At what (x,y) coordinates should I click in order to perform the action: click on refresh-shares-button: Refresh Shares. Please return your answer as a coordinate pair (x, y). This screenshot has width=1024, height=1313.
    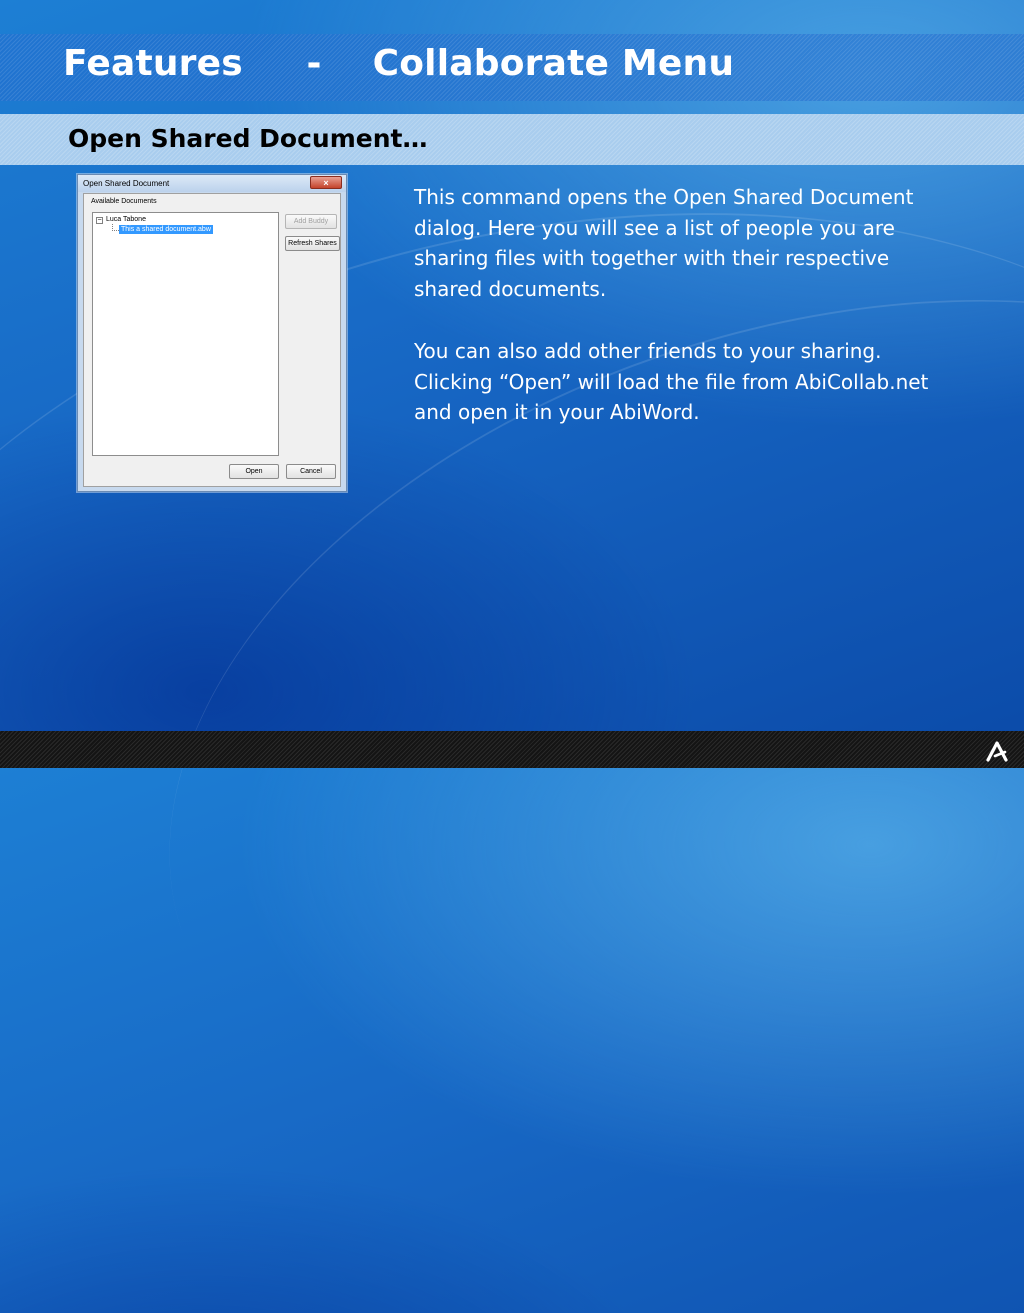
    Looking at the image, I should click on (312, 243).